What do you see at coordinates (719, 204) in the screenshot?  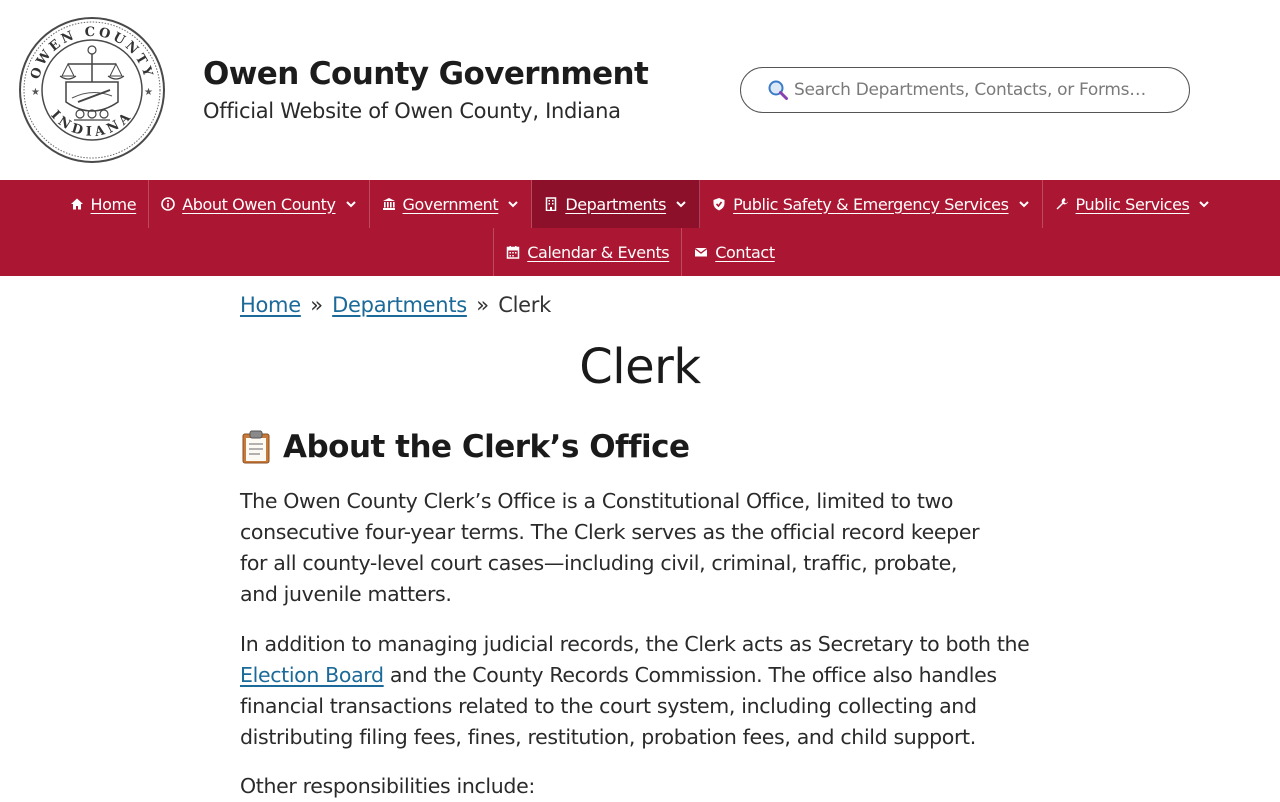 I see `shield-icon` at bounding box center [719, 204].